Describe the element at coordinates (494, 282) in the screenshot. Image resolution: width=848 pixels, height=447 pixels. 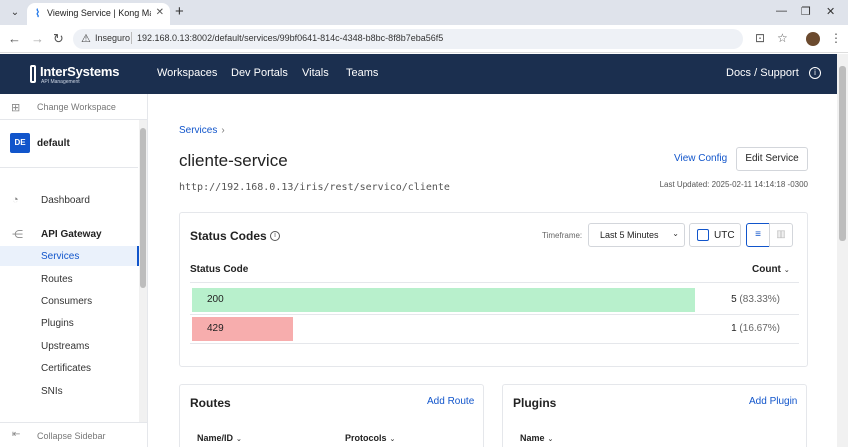
I see `header-divider` at that location.